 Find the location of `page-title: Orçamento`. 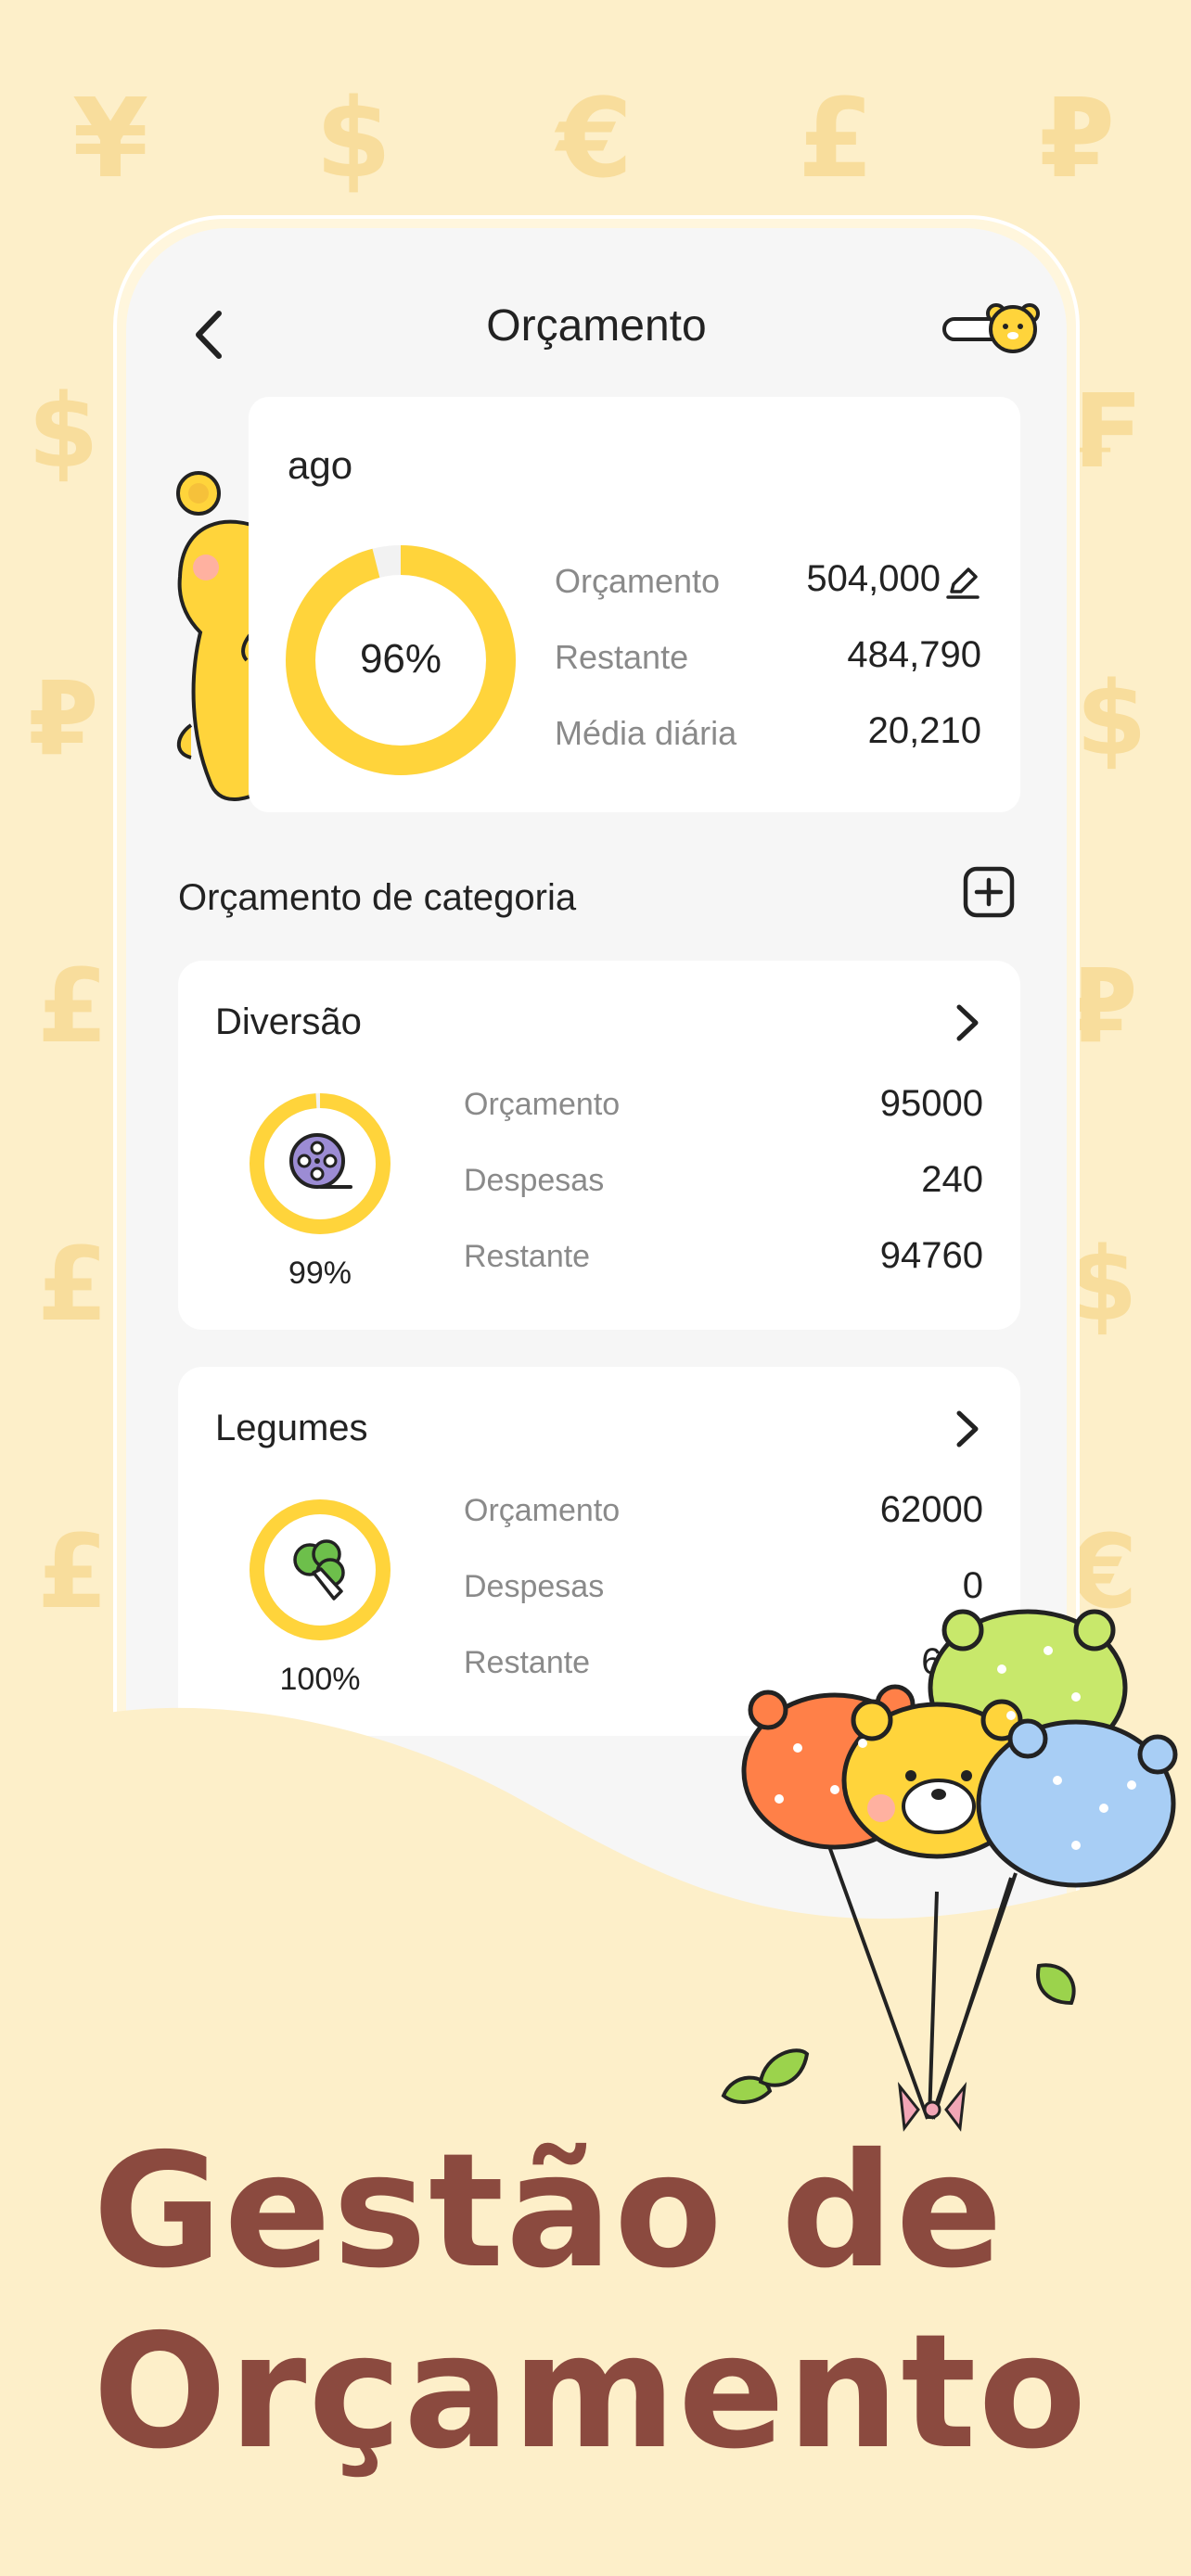

page-title: Orçamento is located at coordinates (597, 326).